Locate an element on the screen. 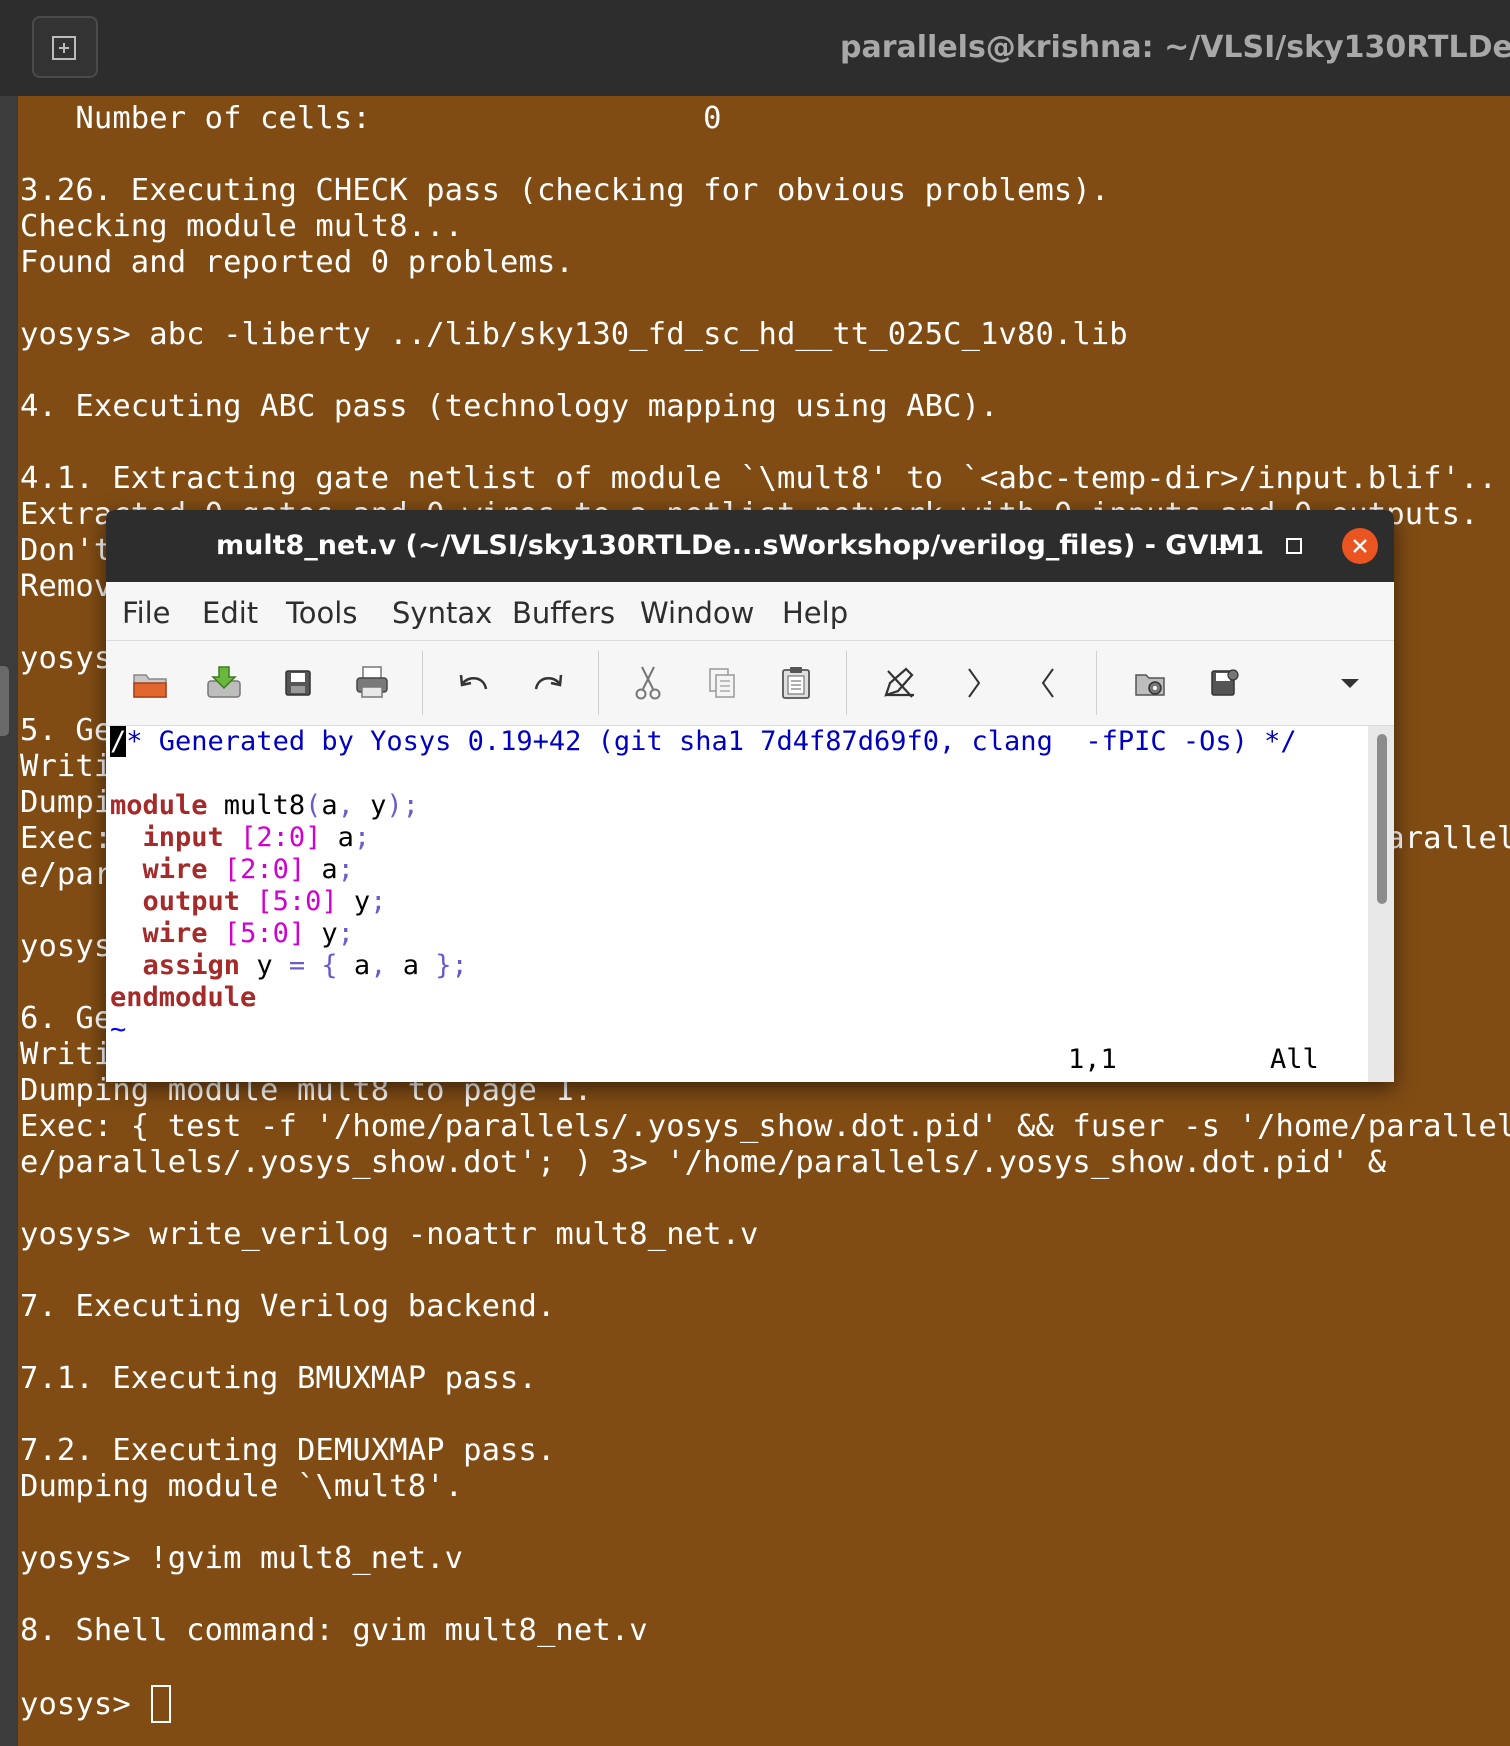  terminal-line: 7.2. Executing DEMUXMAP pass. is located at coordinates (287, 1451).